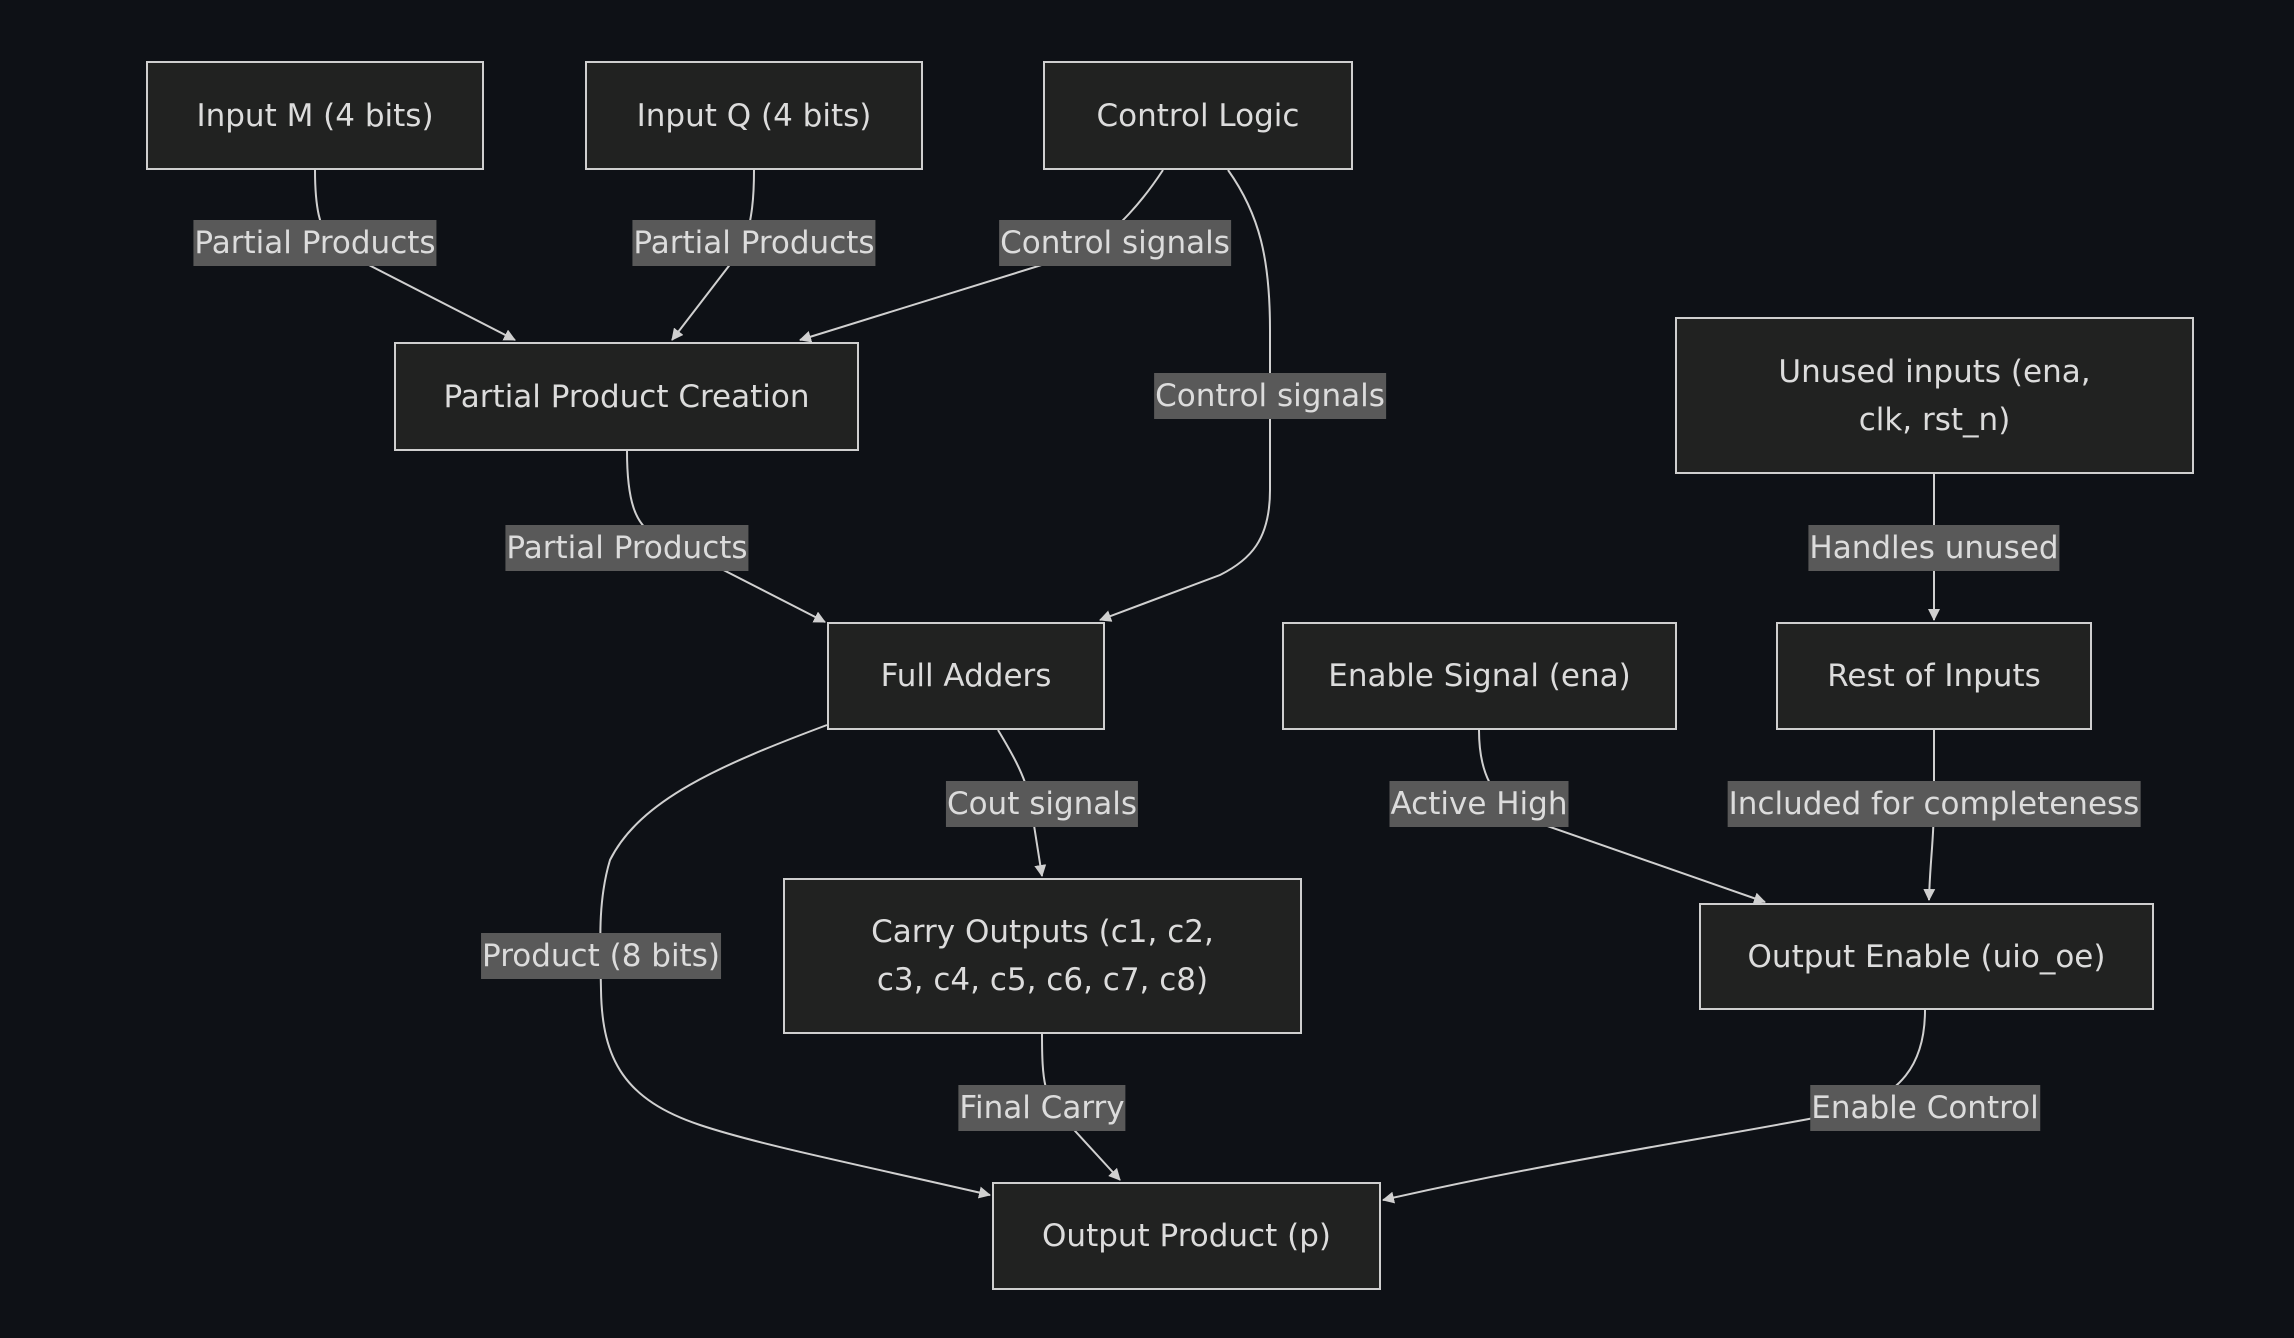  Describe the element at coordinates (1042, 804) in the screenshot. I see `edge-label: Cout signals` at that location.